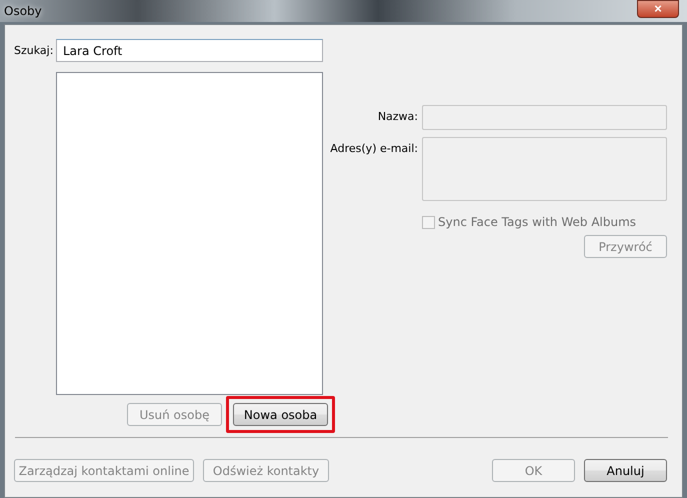 This screenshot has width=687, height=498. Describe the element at coordinates (189, 50) in the screenshot. I see `search-field: Lara Croft` at that location.